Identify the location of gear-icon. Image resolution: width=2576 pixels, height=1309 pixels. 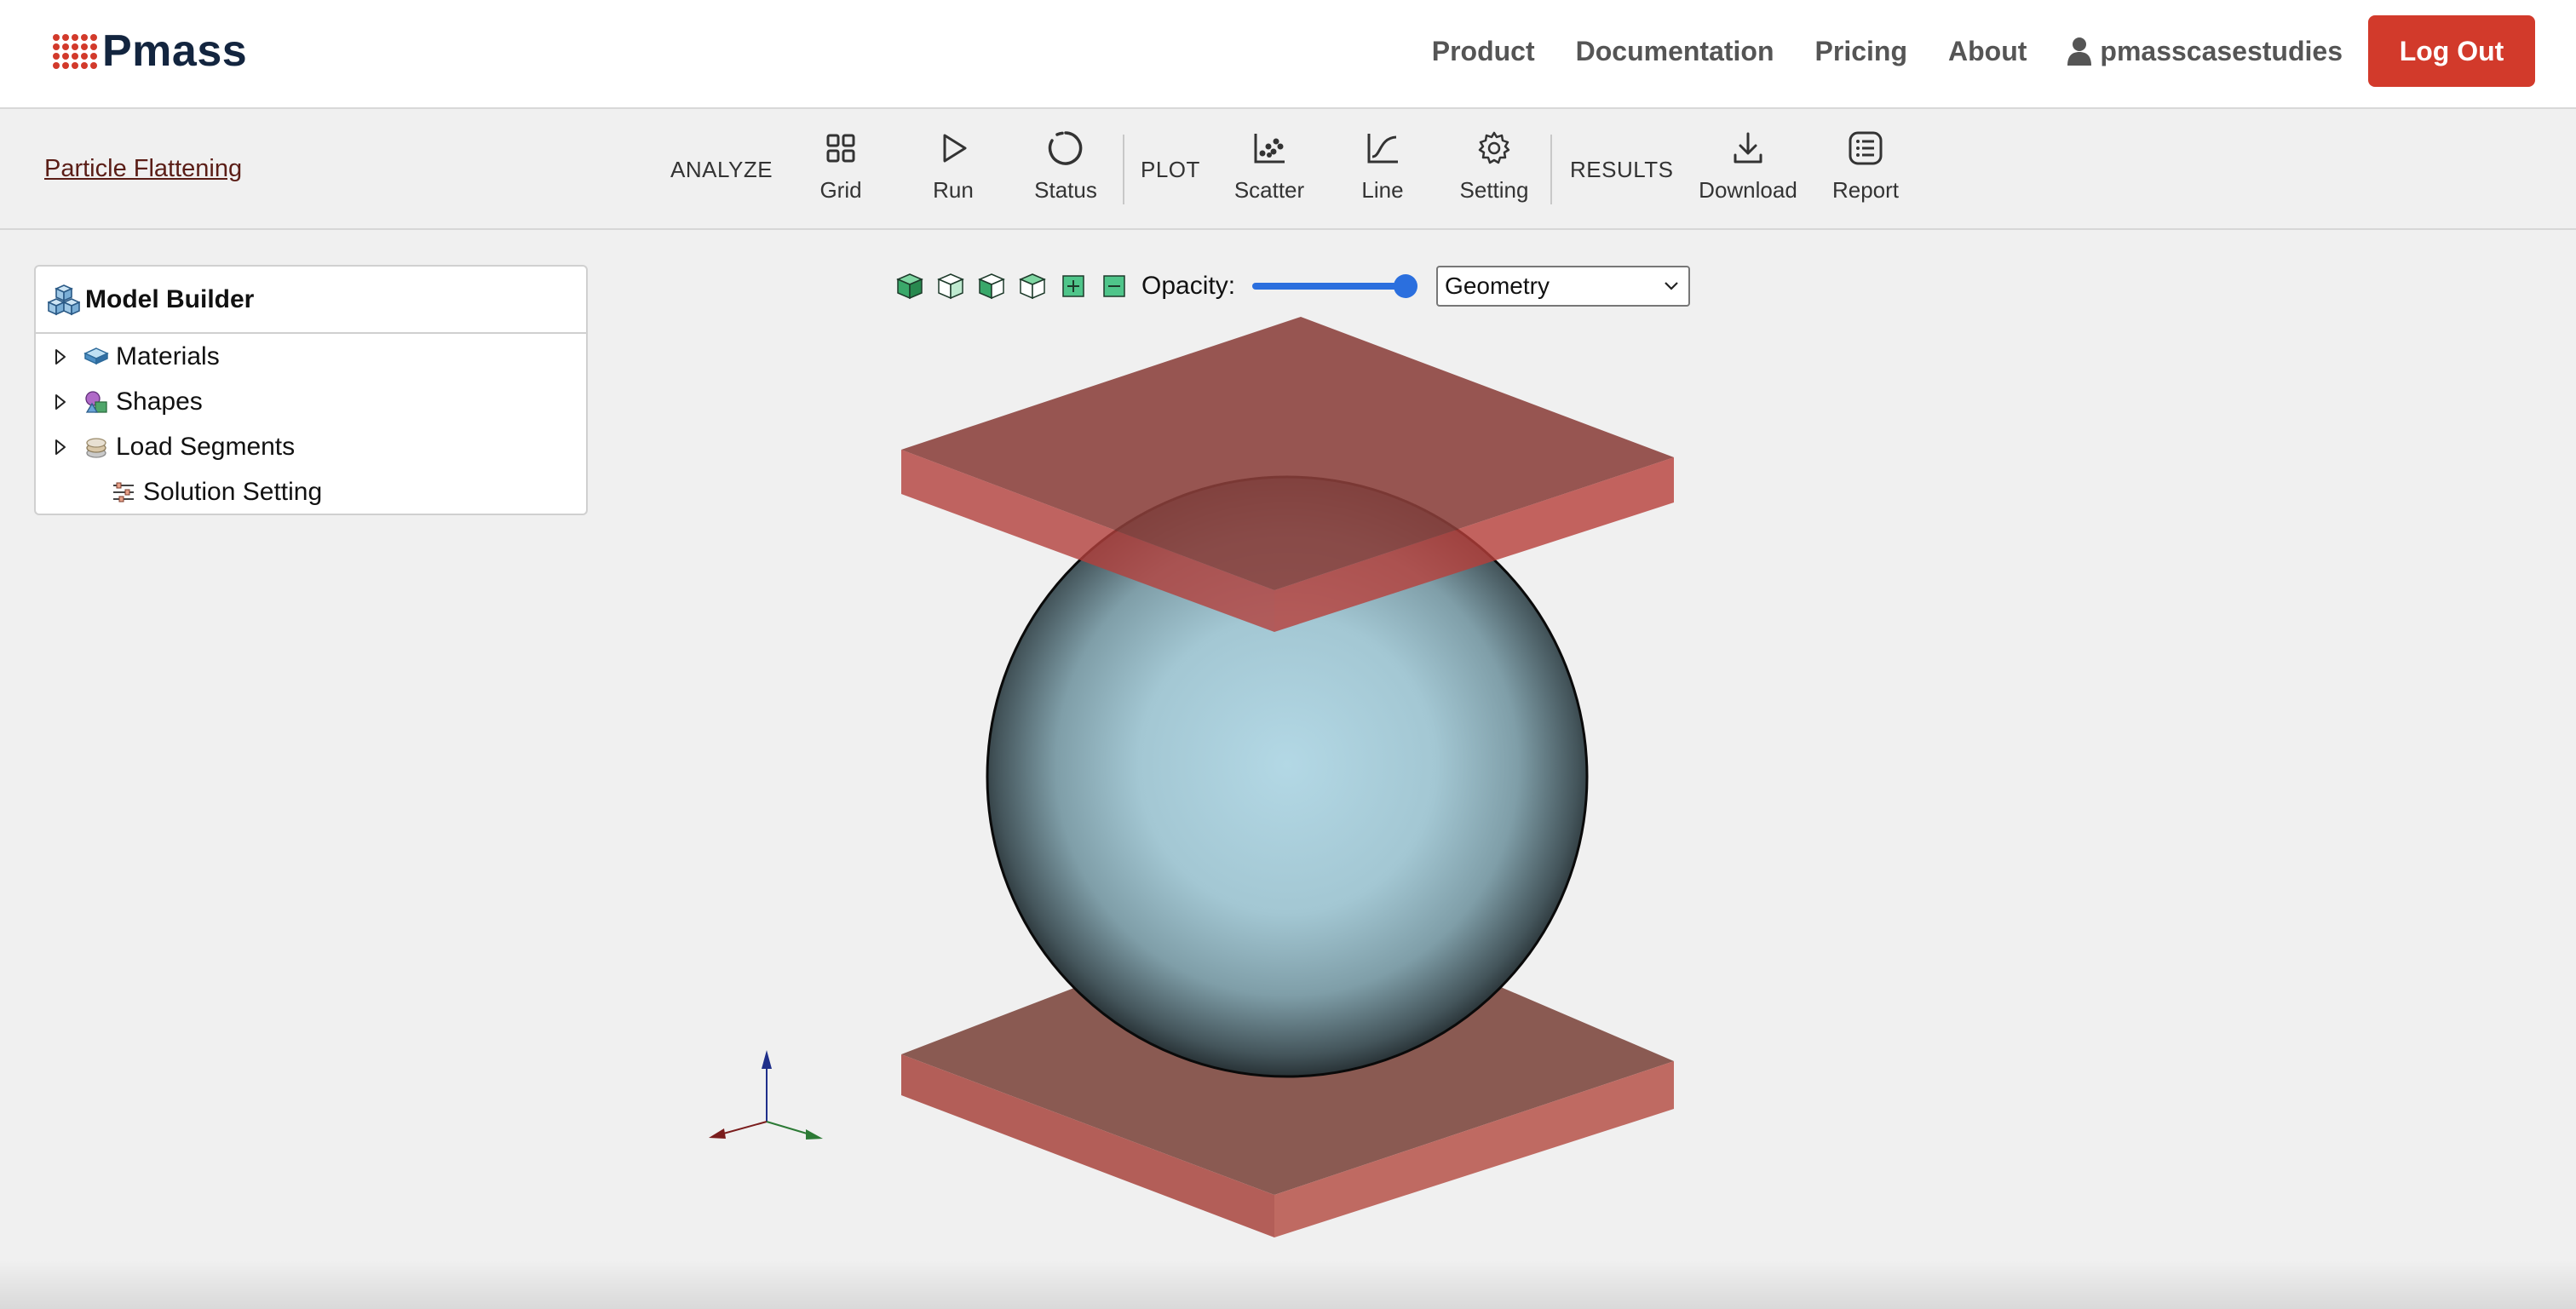
(1494, 147).